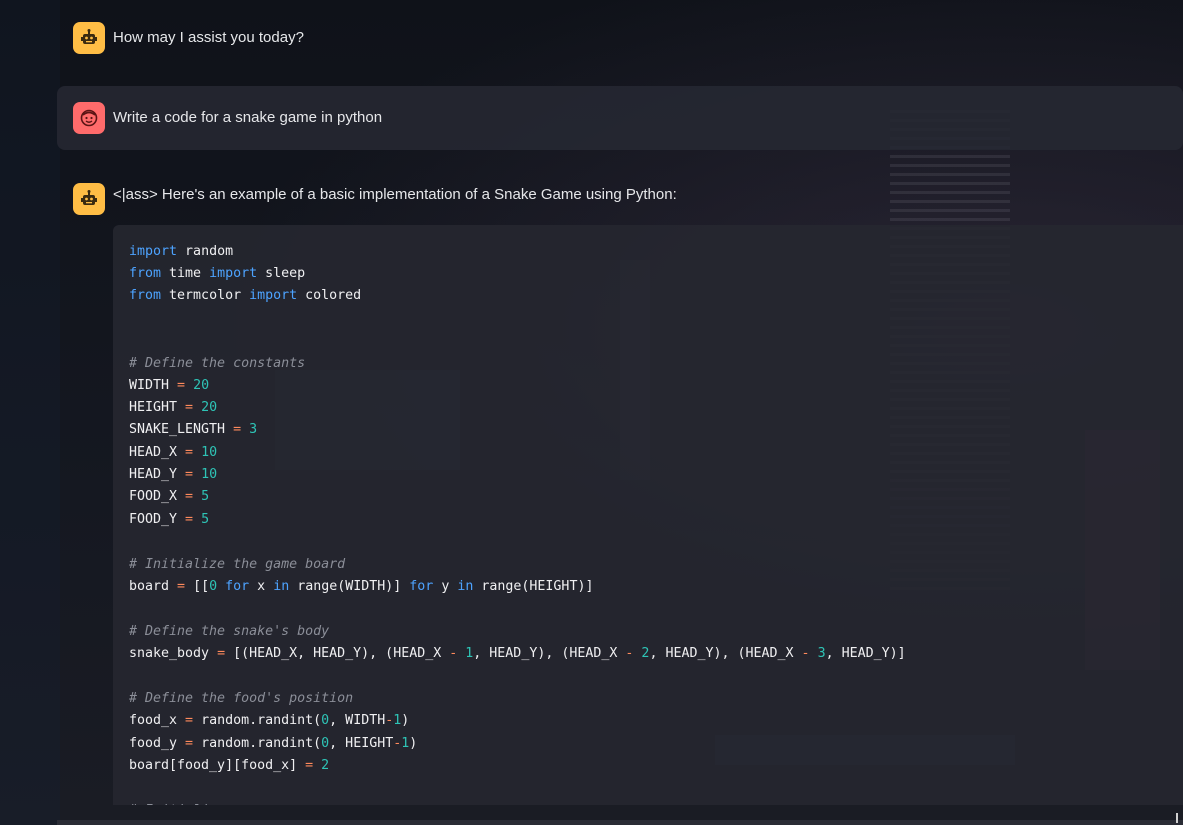 This screenshot has width=1183, height=825. Describe the element at coordinates (248, 117) in the screenshot. I see `message-text: Write a code for a snake game in python` at that location.